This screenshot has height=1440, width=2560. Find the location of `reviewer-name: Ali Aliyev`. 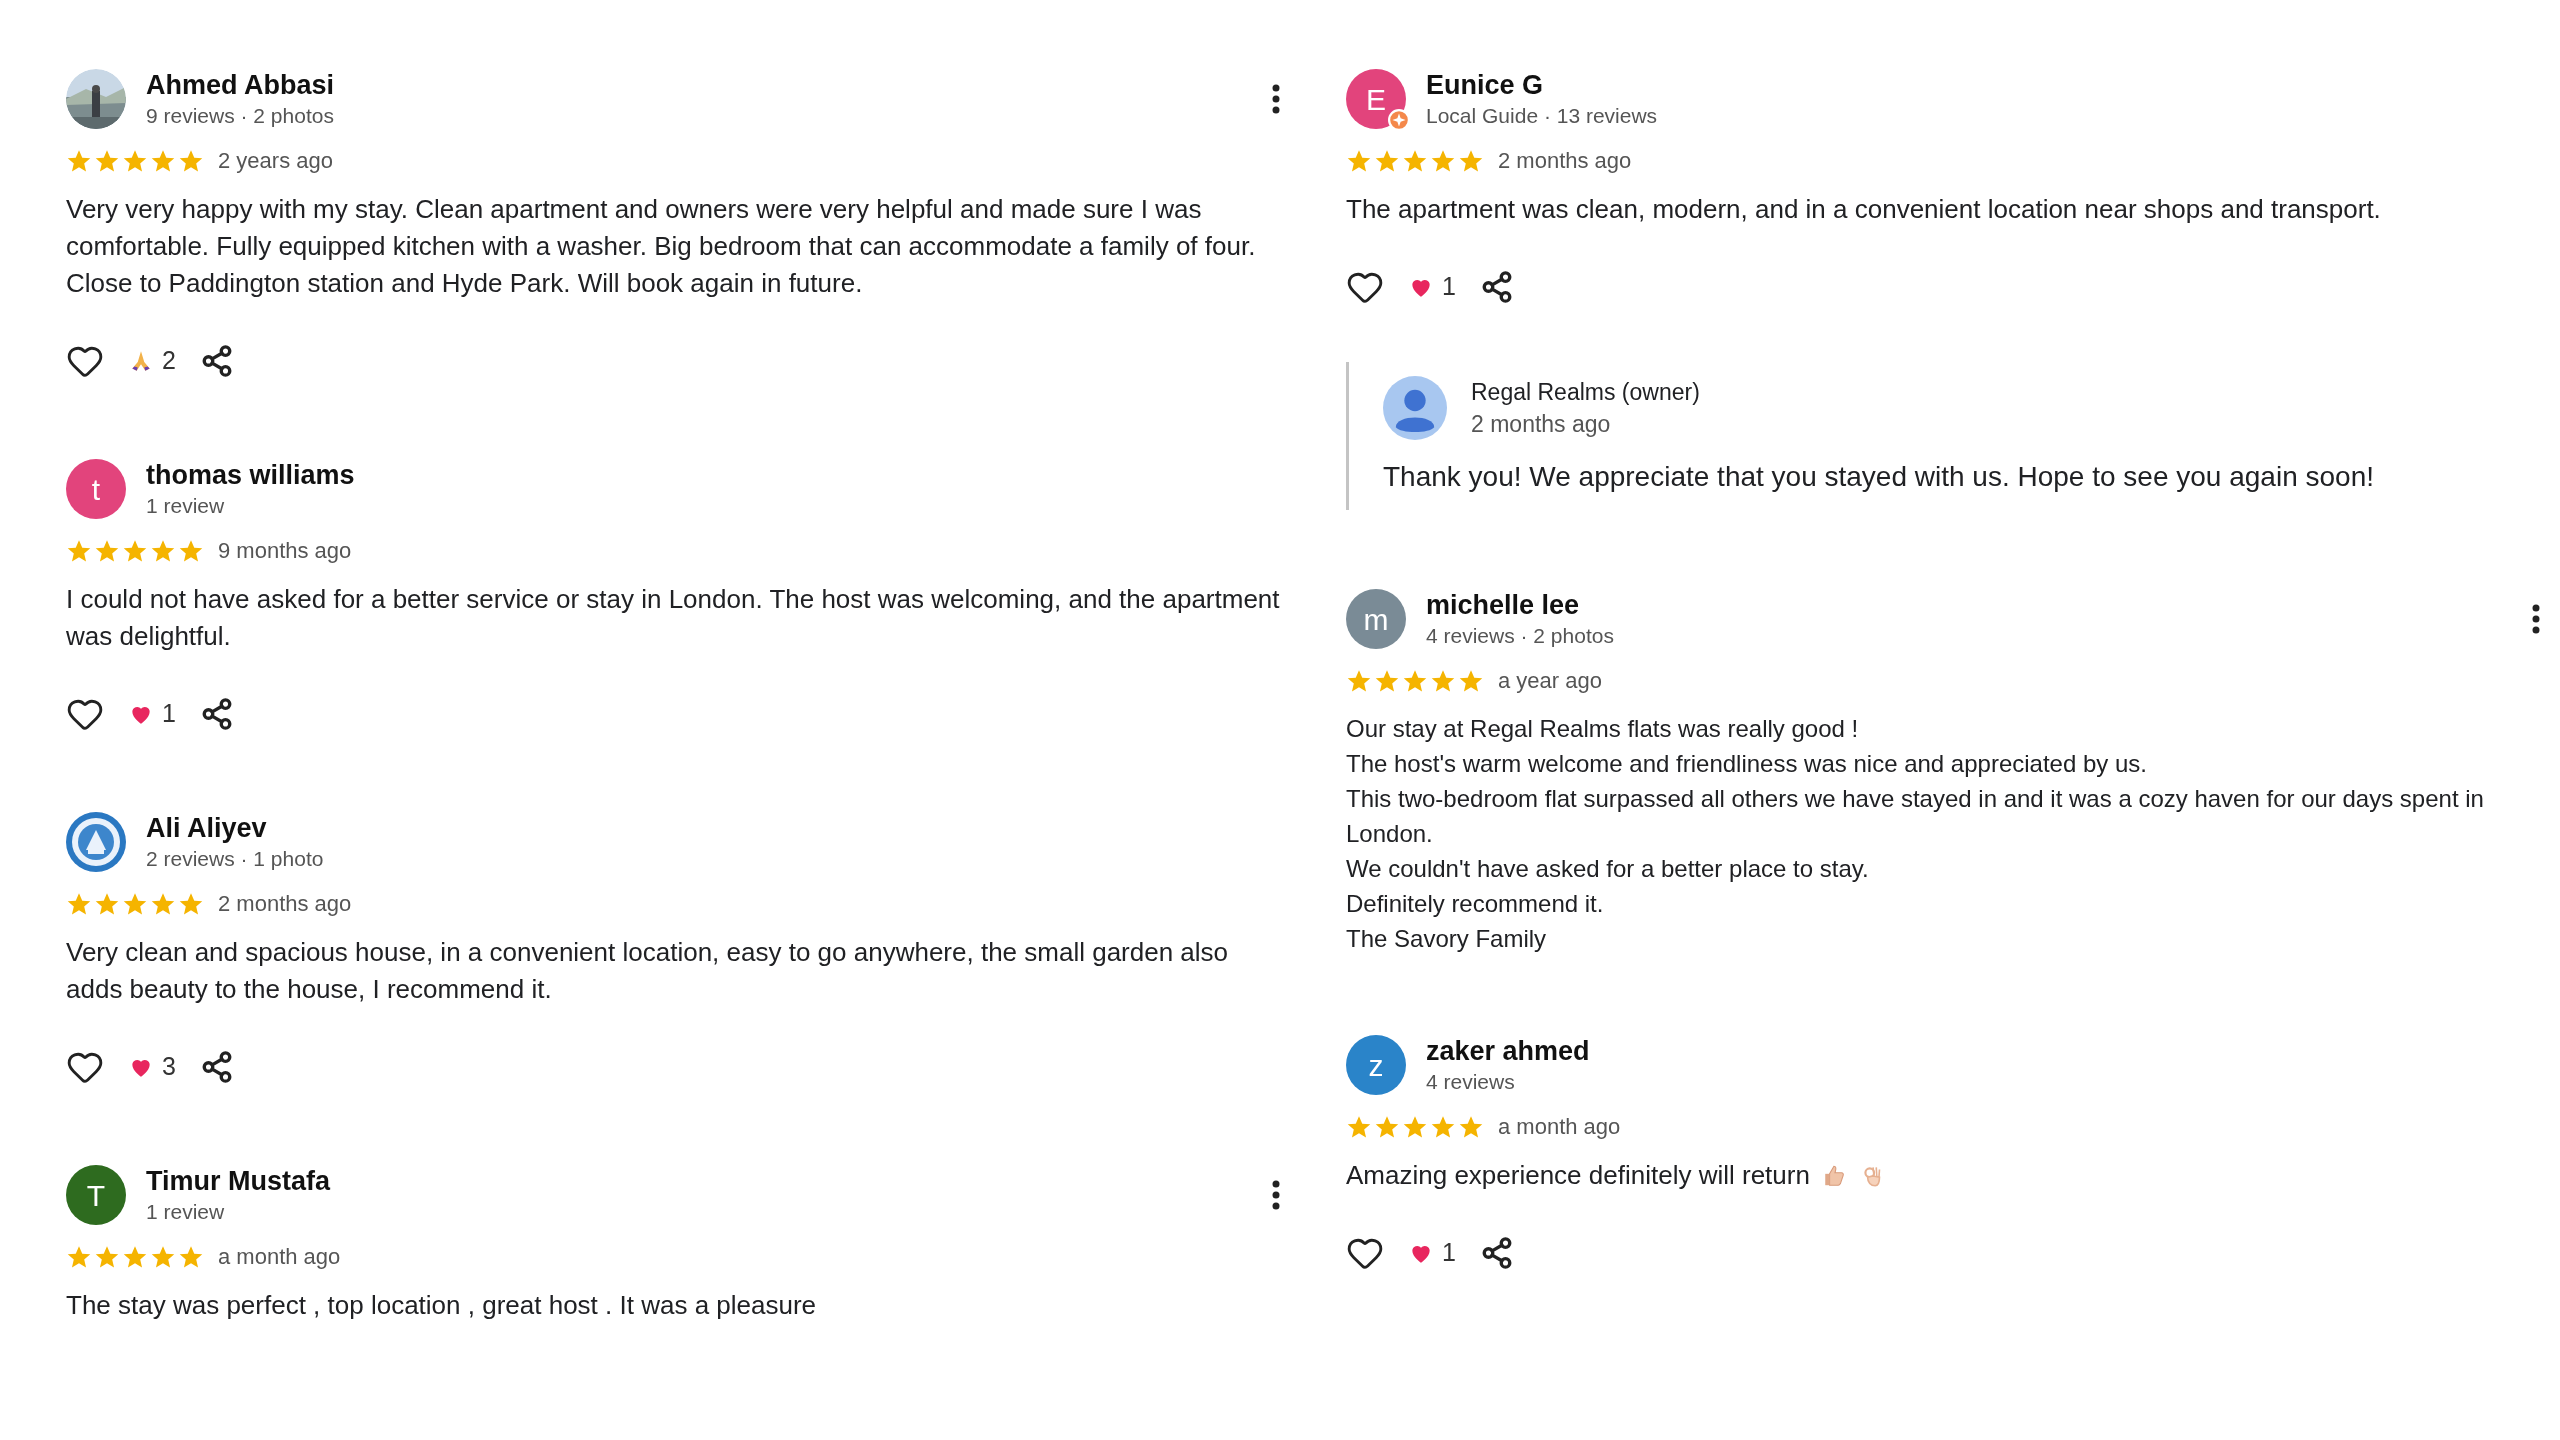

reviewer-name: Ali Aliyev is located at coordinates (235, 828).